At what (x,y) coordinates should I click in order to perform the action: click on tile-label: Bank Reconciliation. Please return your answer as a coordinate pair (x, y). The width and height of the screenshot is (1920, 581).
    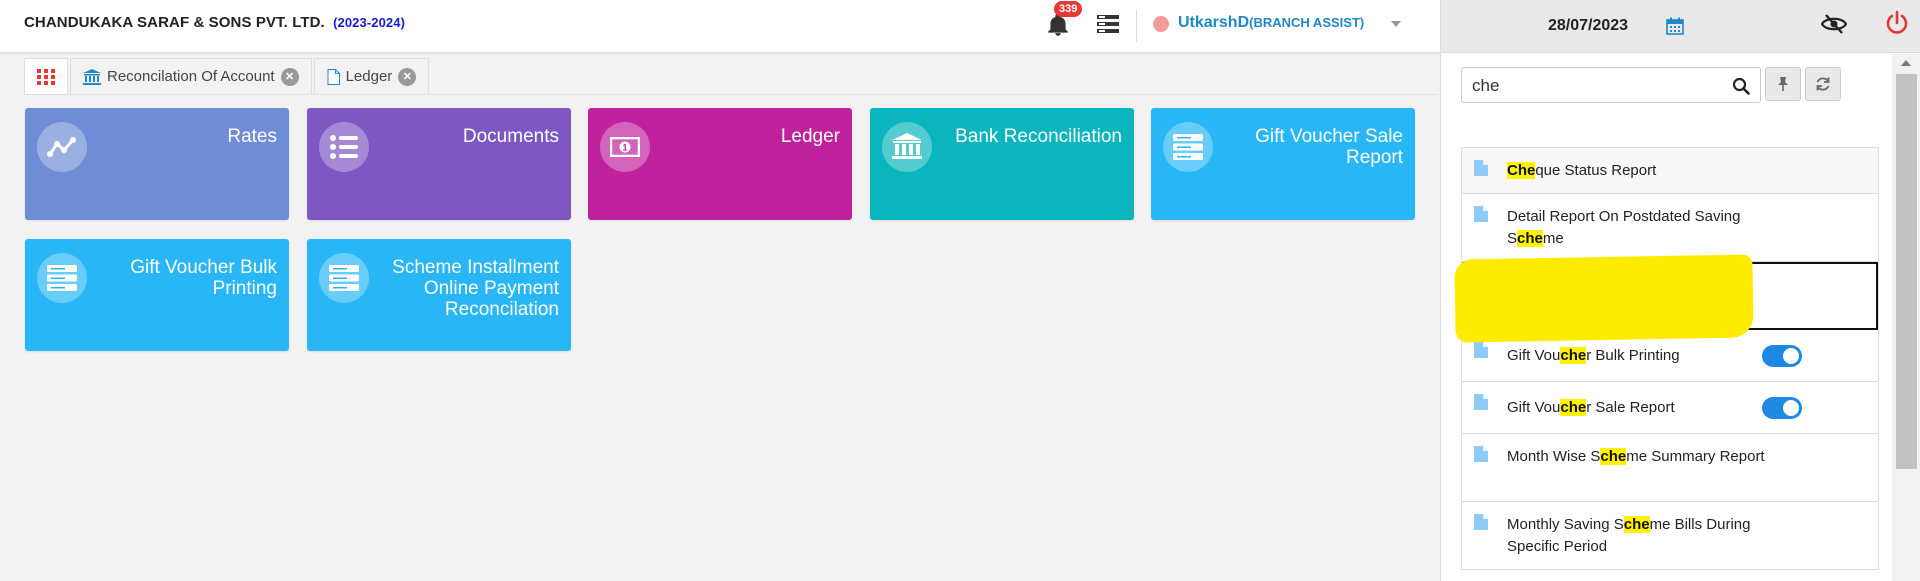
    Looking at the image, I should click on (1038, 136).